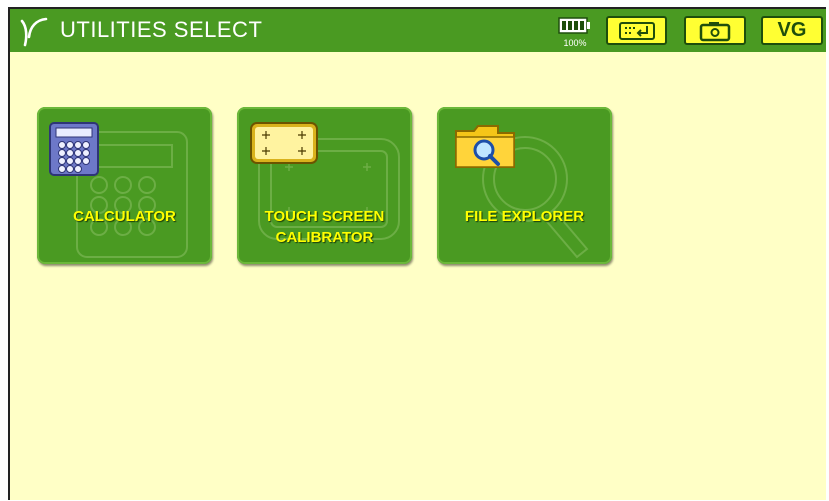  Describe the element at coordinates (575, 43) in the screenshot. I see `battery-percent: 100%` at that location.